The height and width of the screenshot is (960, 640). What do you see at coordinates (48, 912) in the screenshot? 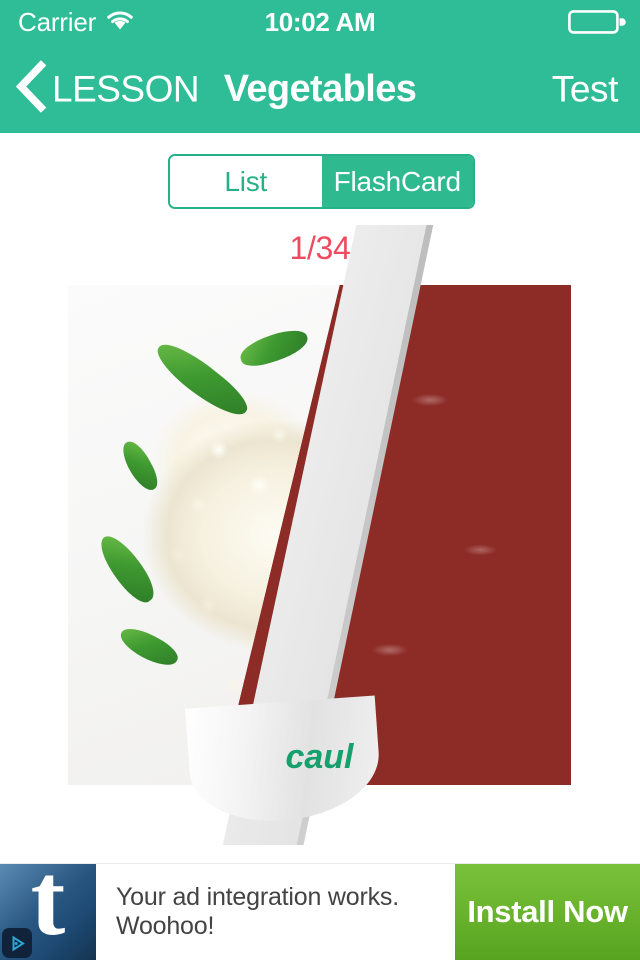
I see `ad-logo: t` at bounding box center [48, 912].